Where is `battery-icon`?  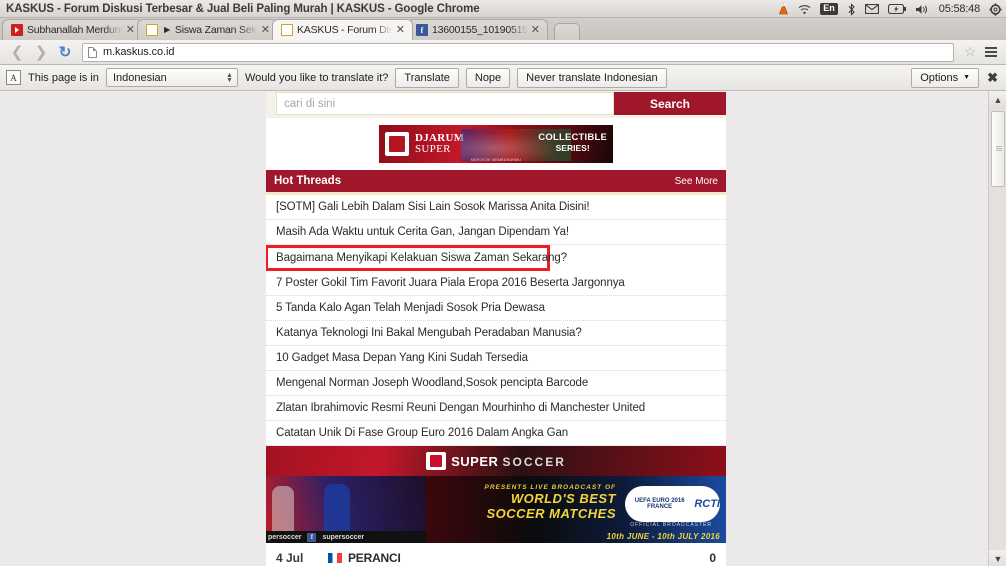
battery-icon is located at coordinates (896, 9).